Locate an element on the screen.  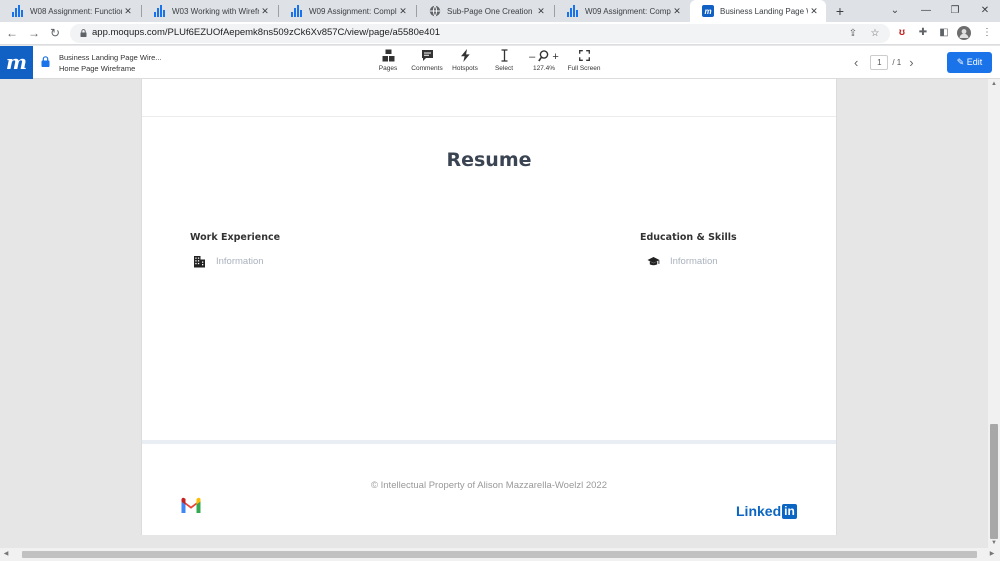
tab-label: Business Landing Page Wir is located at coordinates (764, 11).